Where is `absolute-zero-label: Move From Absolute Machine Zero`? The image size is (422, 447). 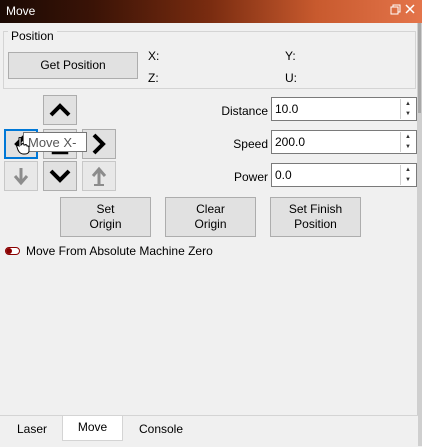
absolute-zero-label: Move From Absolute Machine Zero is located at coordinates (119, 251).